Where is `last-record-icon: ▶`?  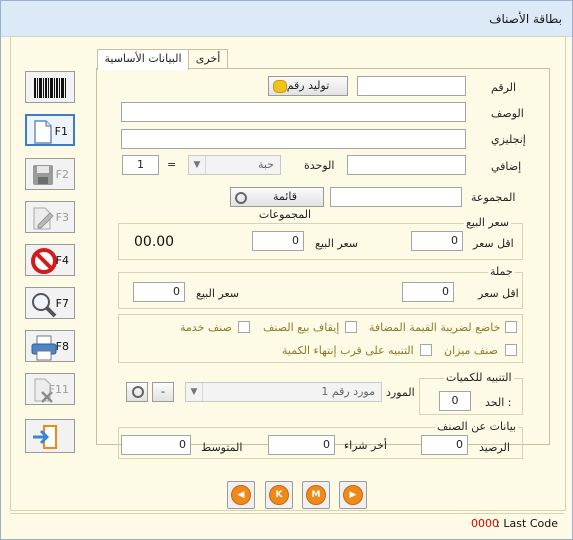 last-record-icon: ▶ is located at coordinates (353, 495).